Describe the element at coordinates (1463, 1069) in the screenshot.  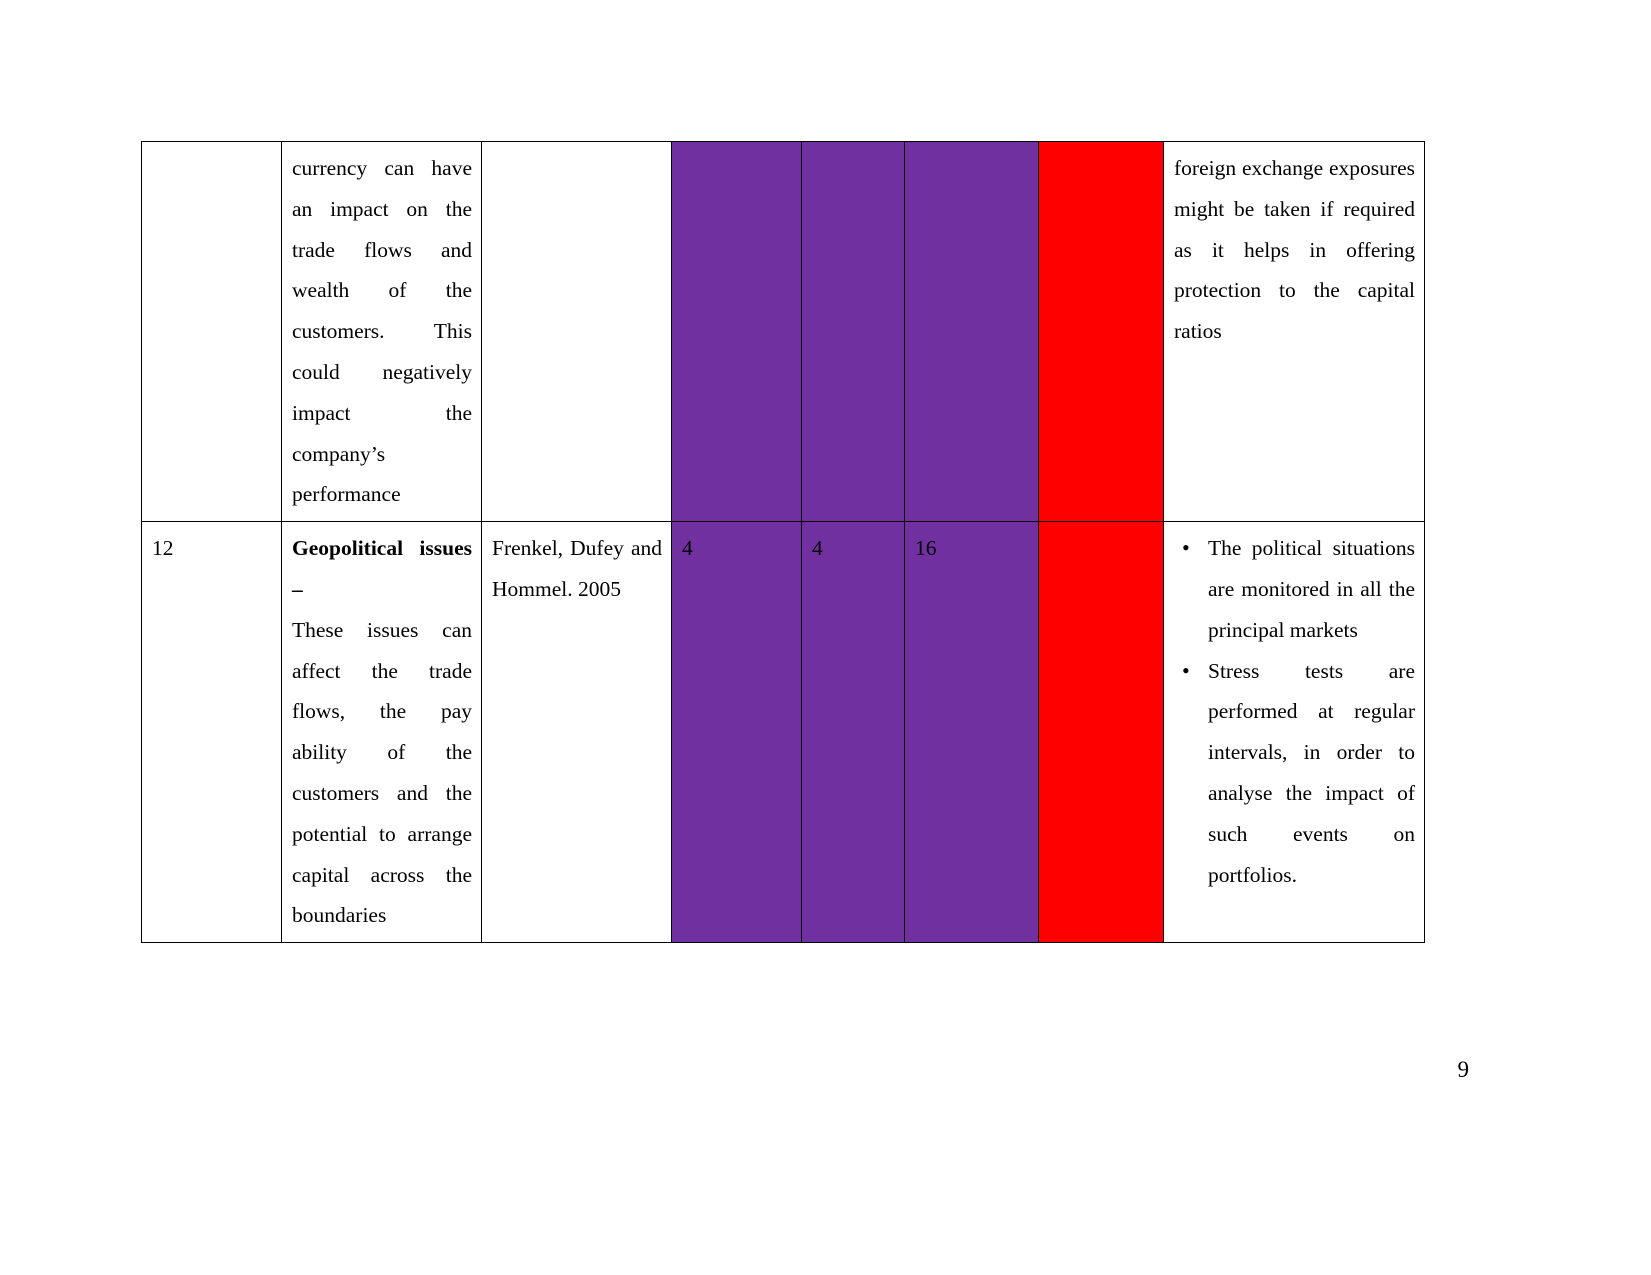
I see `page-number: 9` at that location.